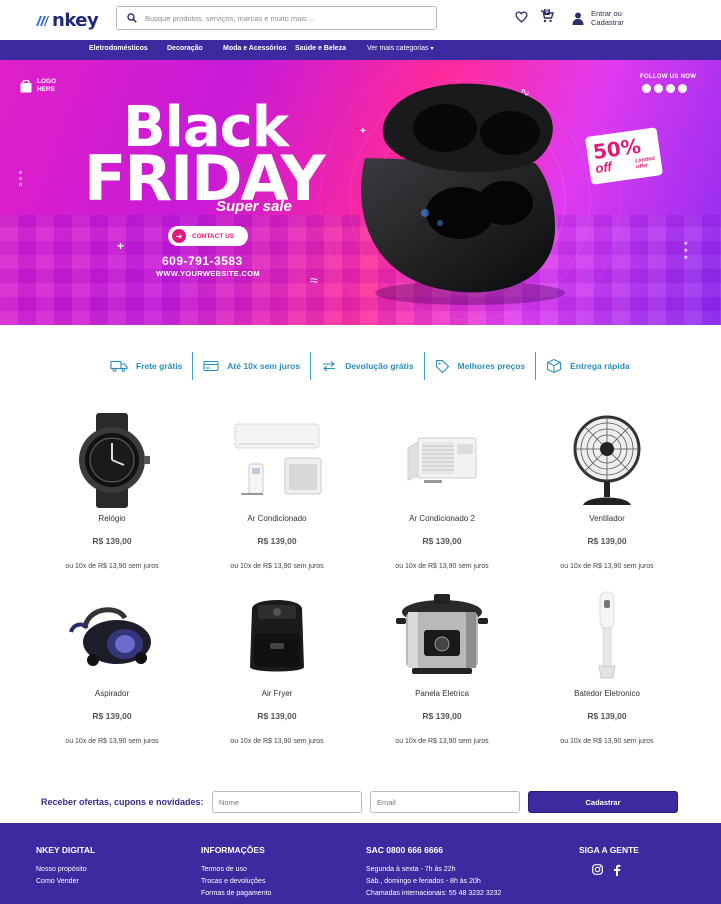 The height and width of the screenshot is (904, 721). Describe the element at coordinates (42, 20) in the screenshot. I see `logo-mark-icon` at that location.